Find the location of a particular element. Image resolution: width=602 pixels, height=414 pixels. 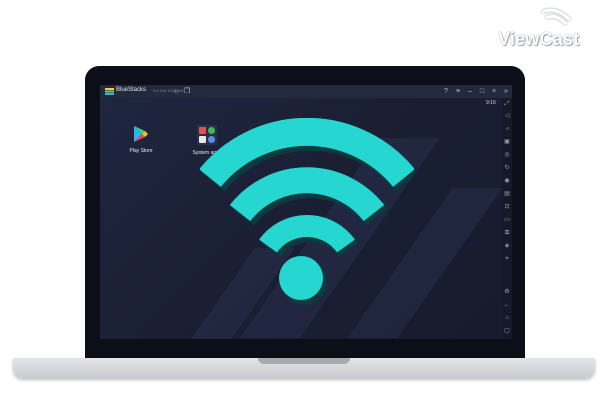

bluestacks-logo-icon is located at coordinates (109, 91).